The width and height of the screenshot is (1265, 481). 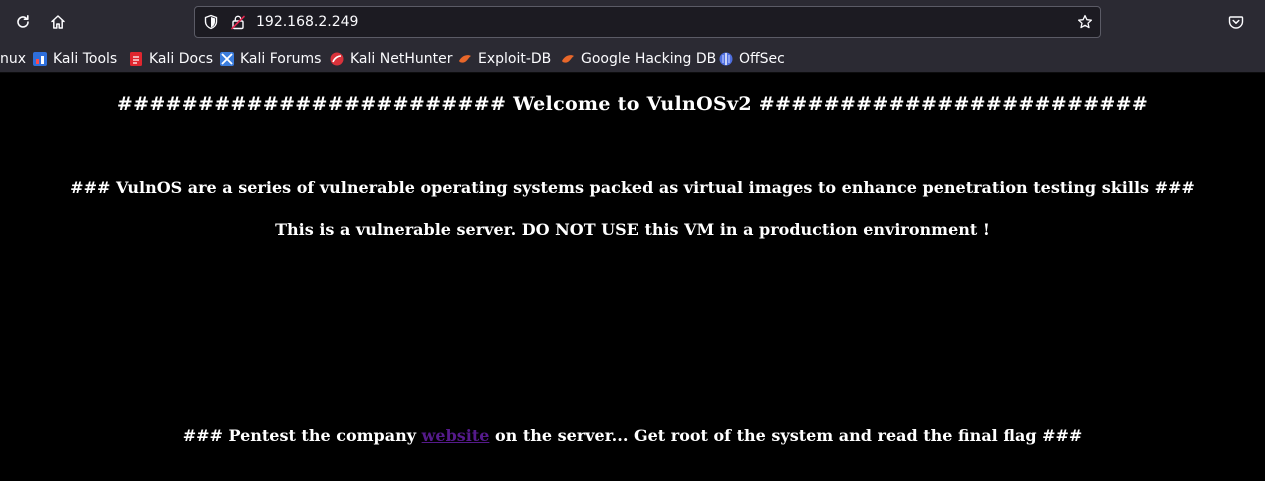 I want to click on bookmark-kali-docs: Kali Docs, so click(x=171, y=59).